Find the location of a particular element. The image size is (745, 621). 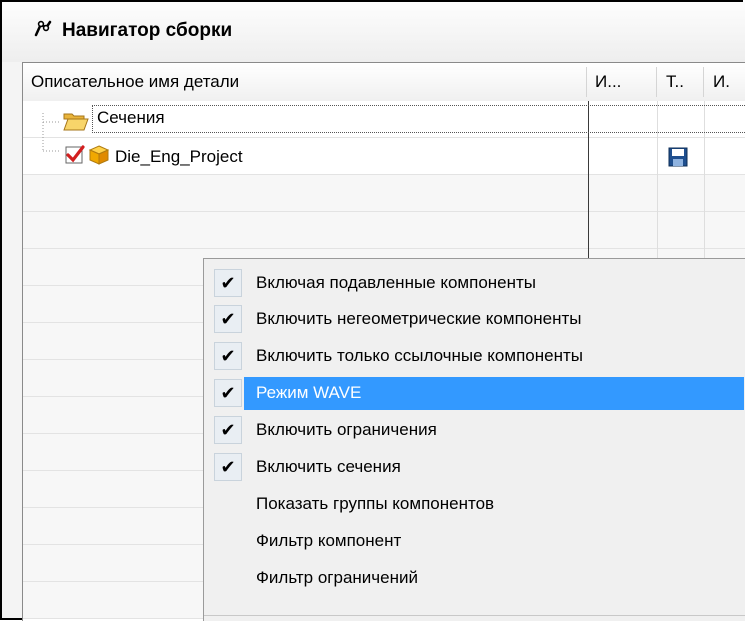

menu-item-include-nongeometric: ✔ Включить негеометрические компоненты is located at coordinates (474, 319).